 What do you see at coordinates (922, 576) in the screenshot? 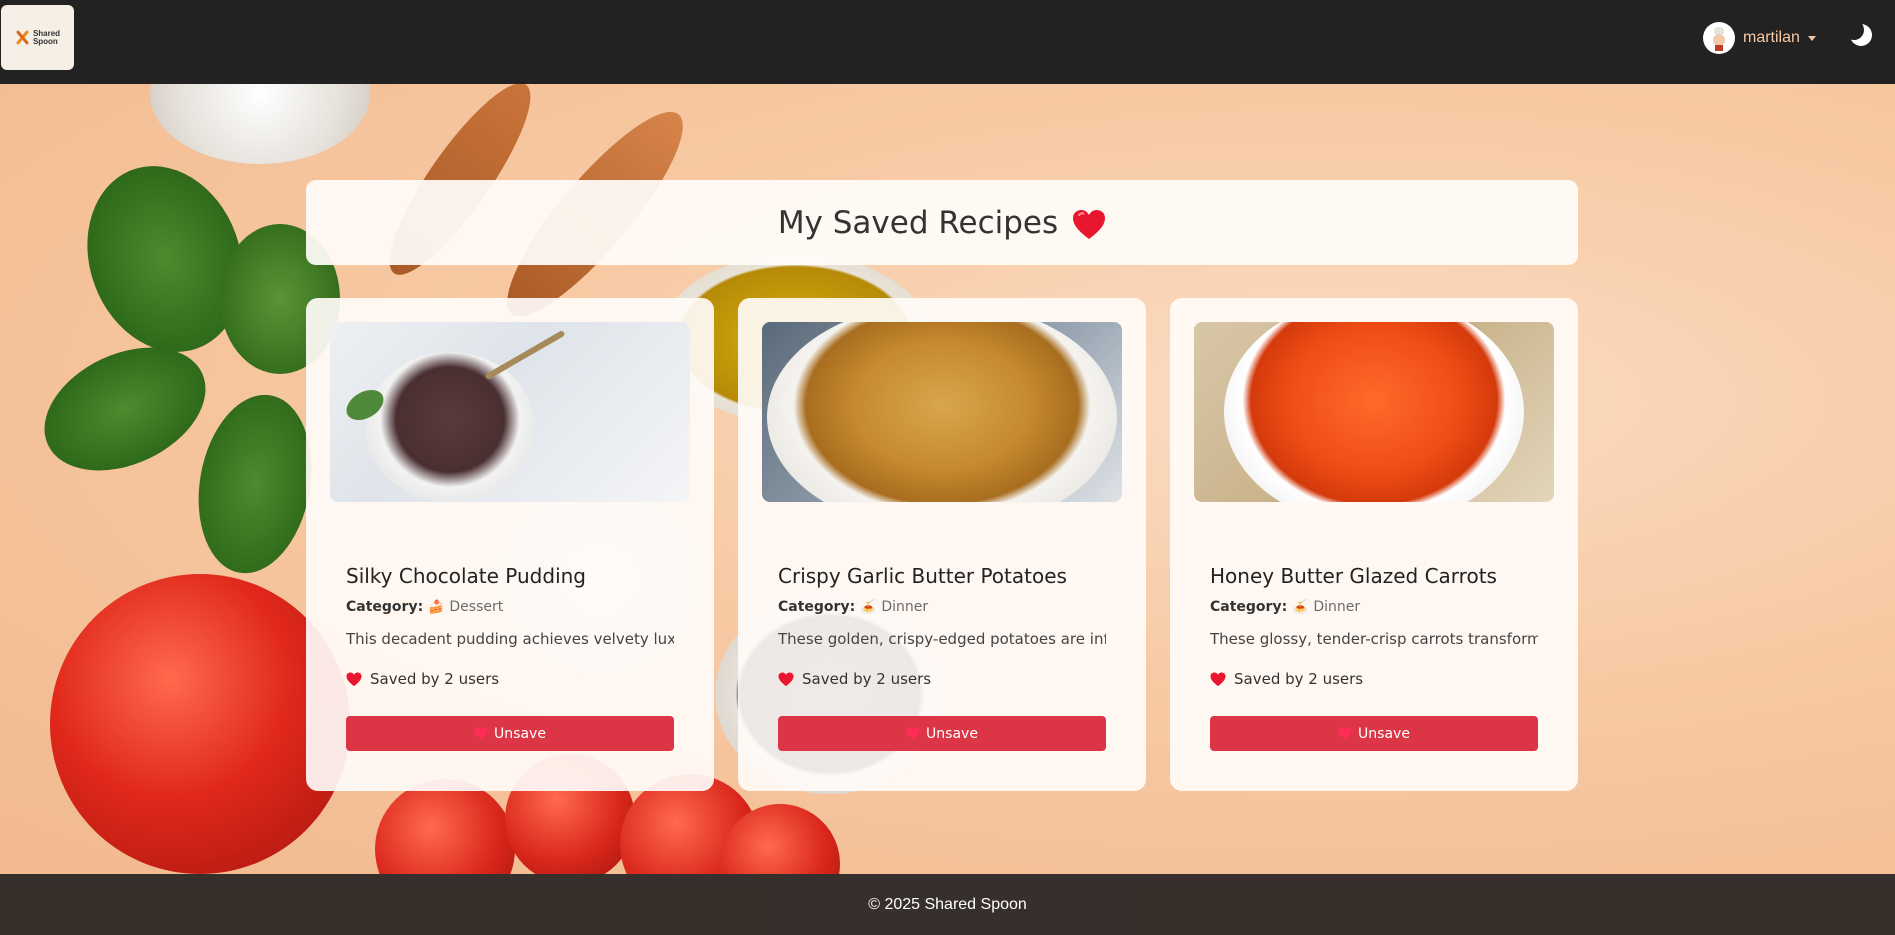
I see `recipe-title: Crispy Garlic Butter Potatoes` at bounding box center [922, 576].